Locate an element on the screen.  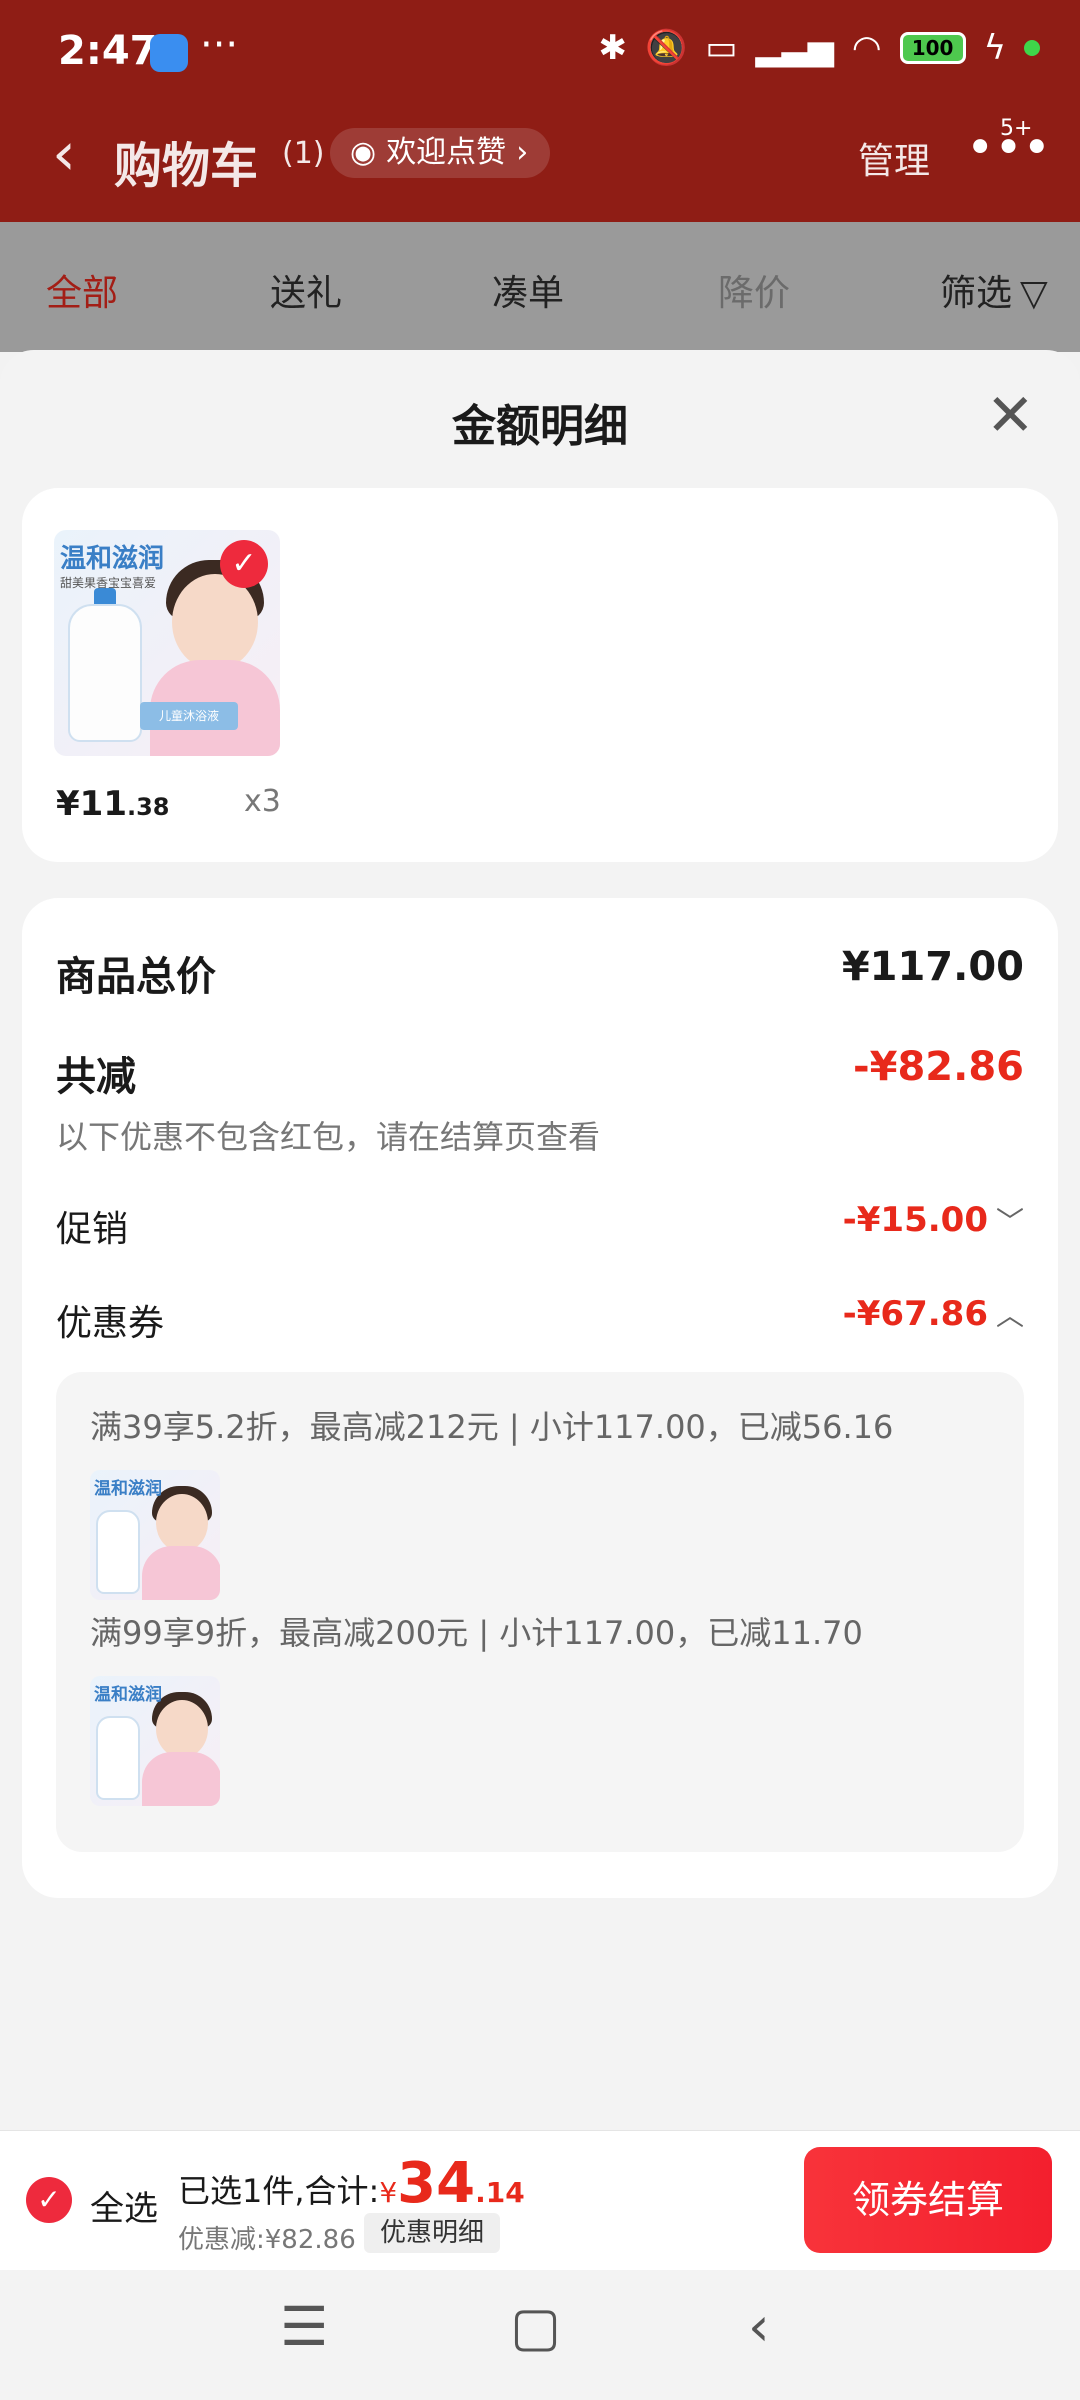
coupon-value: -¥67.86 is located at coordinates (915, 1314).